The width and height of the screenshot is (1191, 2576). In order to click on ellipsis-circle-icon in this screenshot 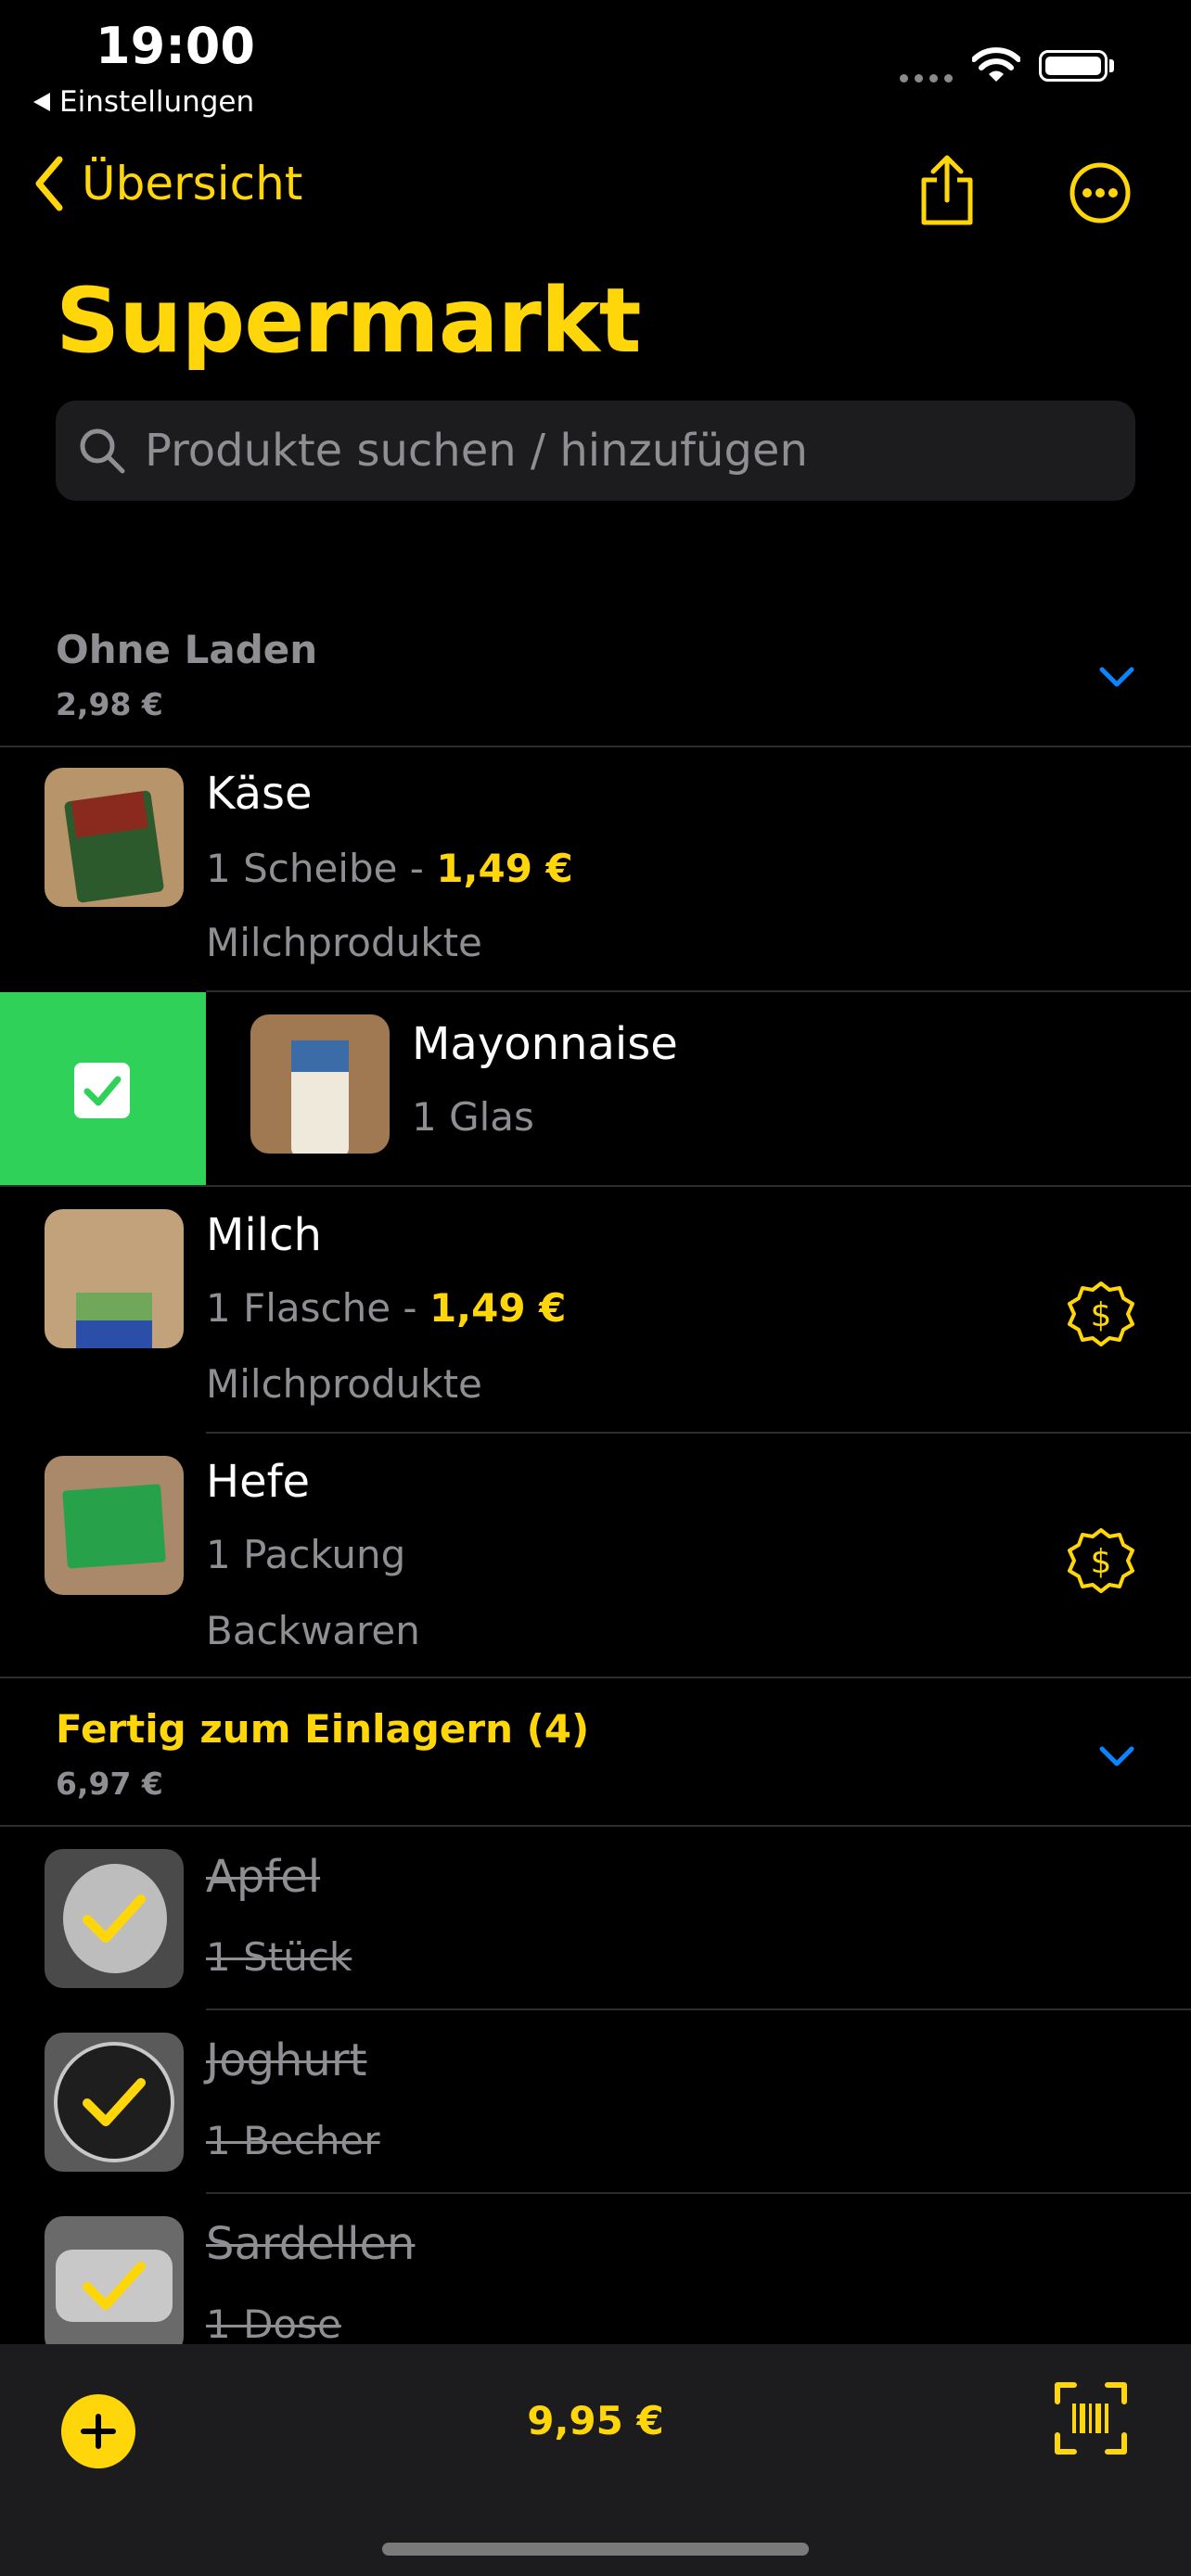, I will do `click(1100, 192)`.